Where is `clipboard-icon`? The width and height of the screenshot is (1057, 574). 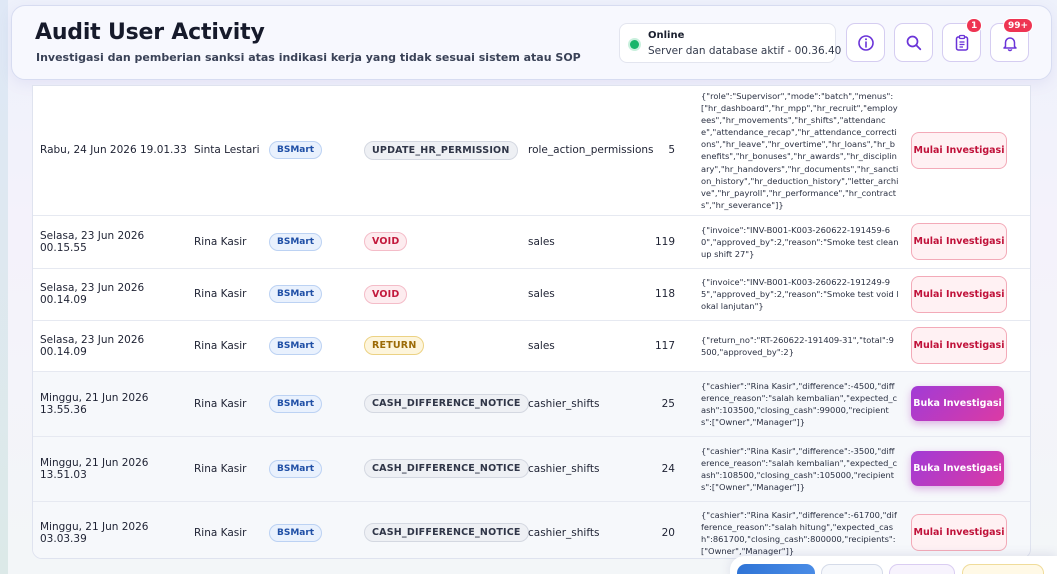 clipboard-icon is located at coordinates (961, 42).